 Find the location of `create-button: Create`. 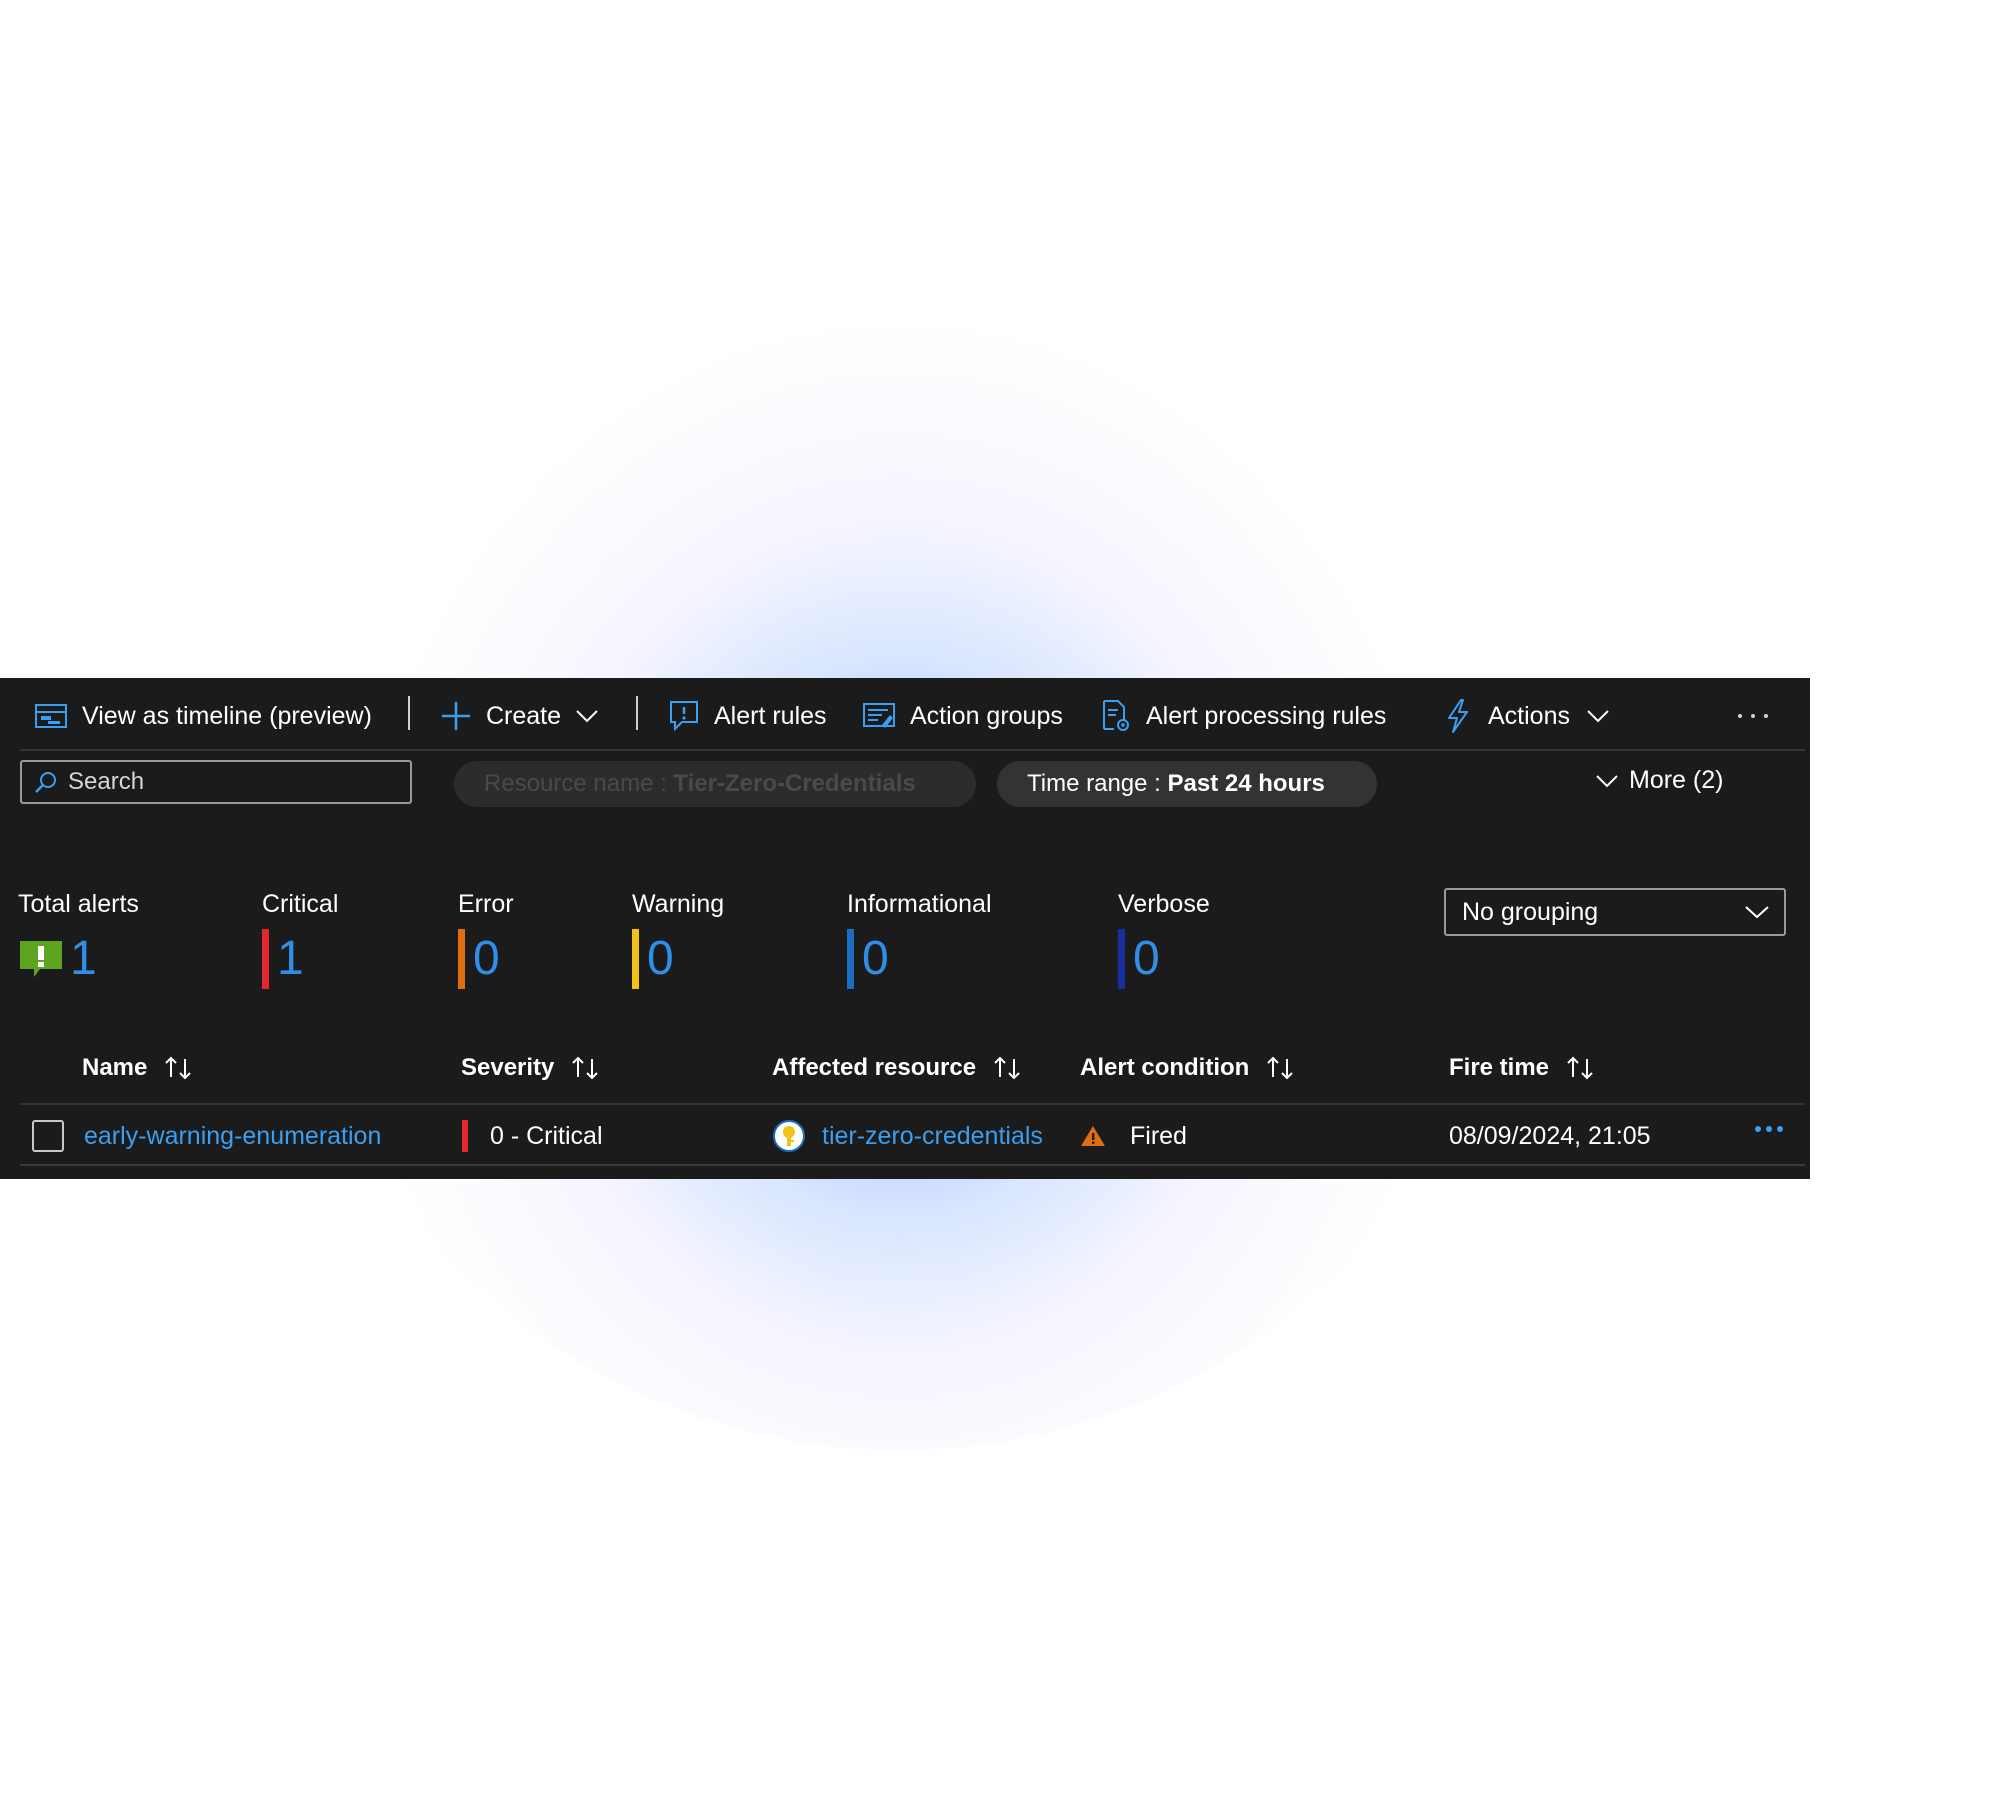

create-button: Create is located at coordinates (519, 716).